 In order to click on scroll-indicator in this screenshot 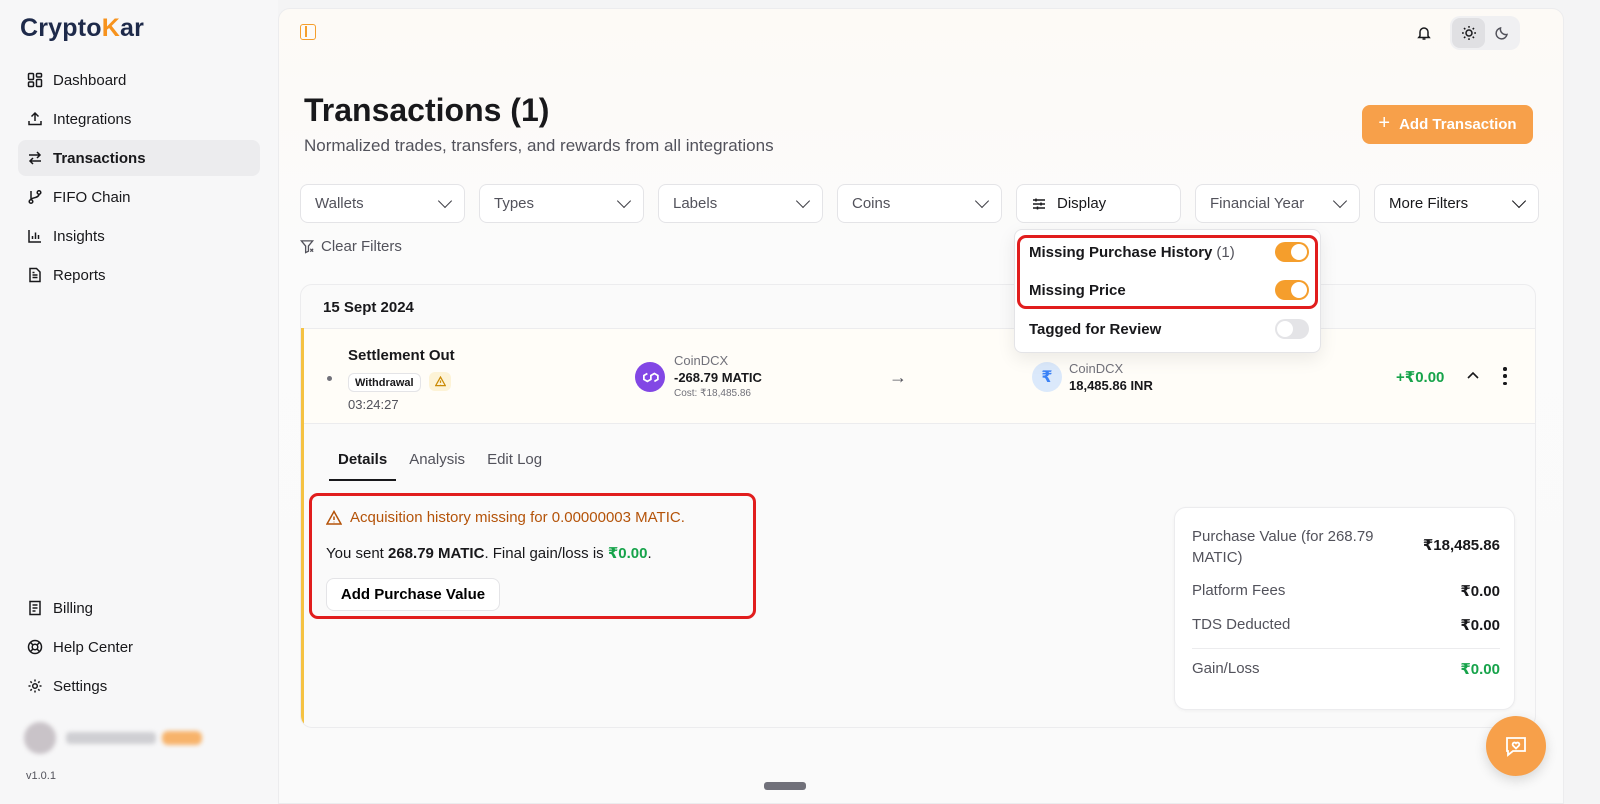, I will do `click(785, 786)`.